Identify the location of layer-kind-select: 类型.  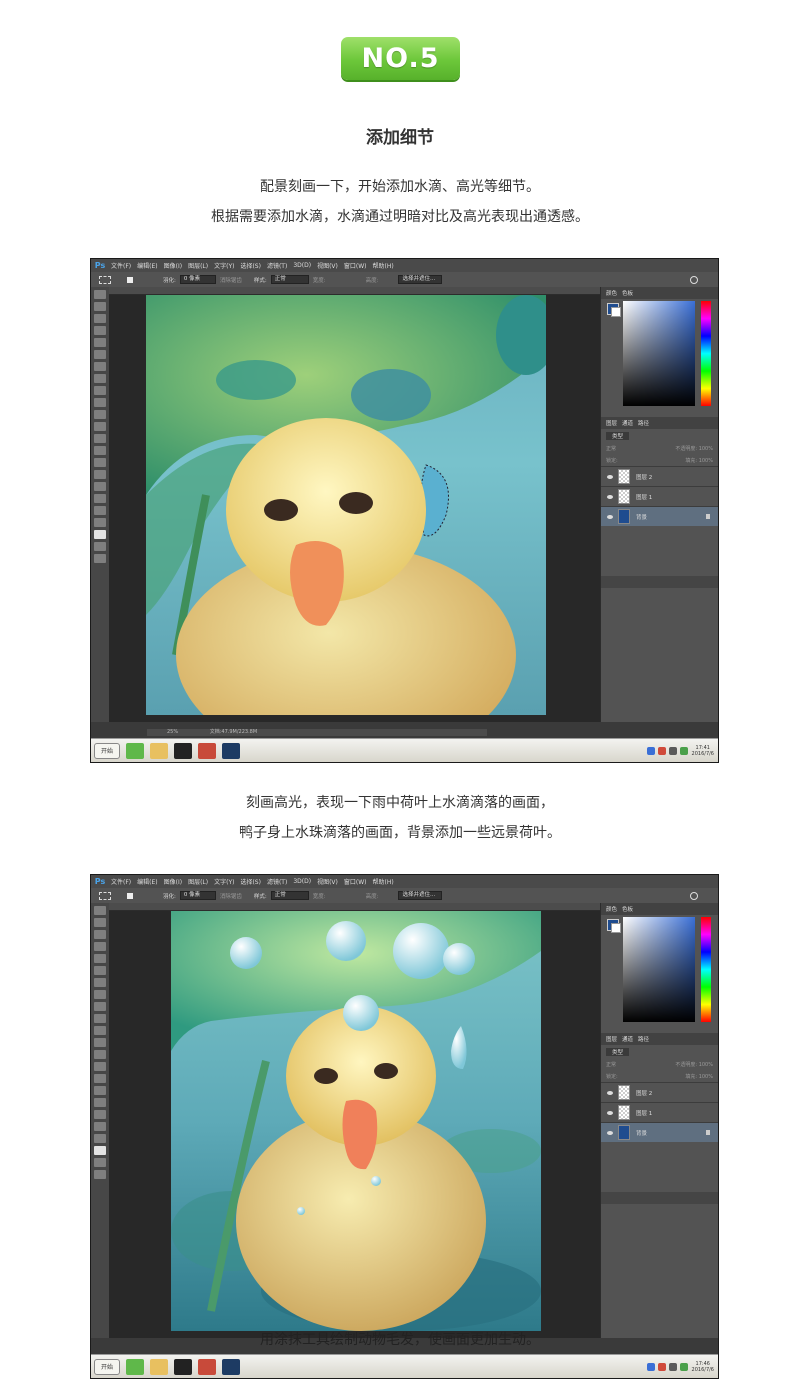
(618, 435).